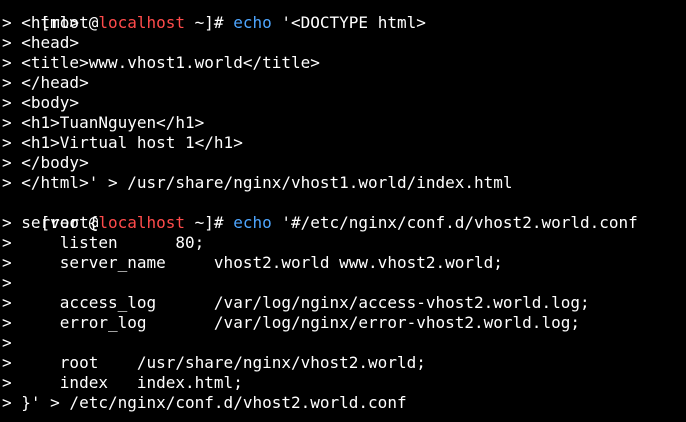  I want to click on output-line: > <head>, so click(41, 42).